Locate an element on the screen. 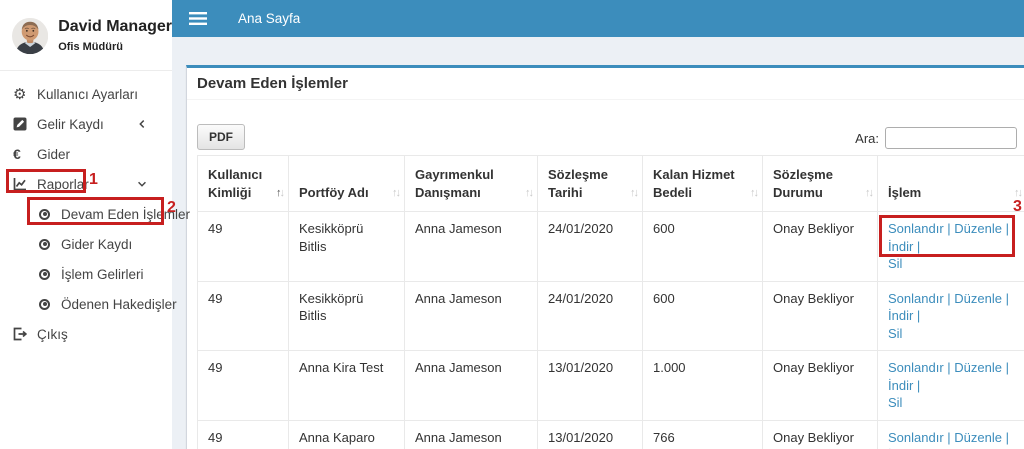 The image size is (1024, 449). table-toolbar: PDF Ara: is located at coordinates (610, 130).